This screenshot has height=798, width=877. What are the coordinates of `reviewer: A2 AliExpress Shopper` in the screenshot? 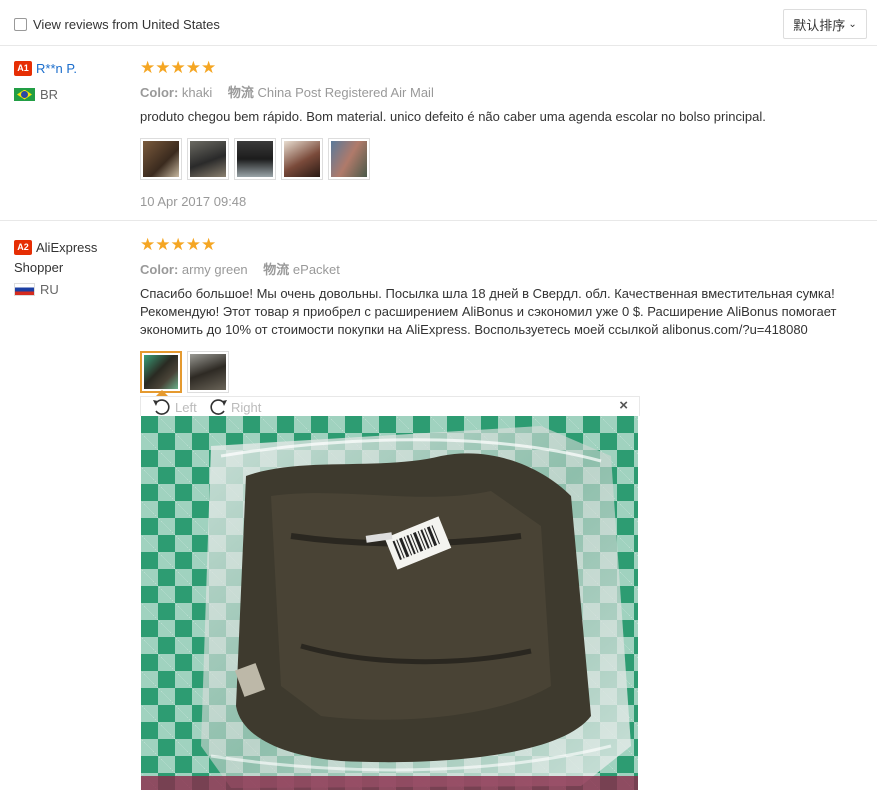 It's located at (69, 257).